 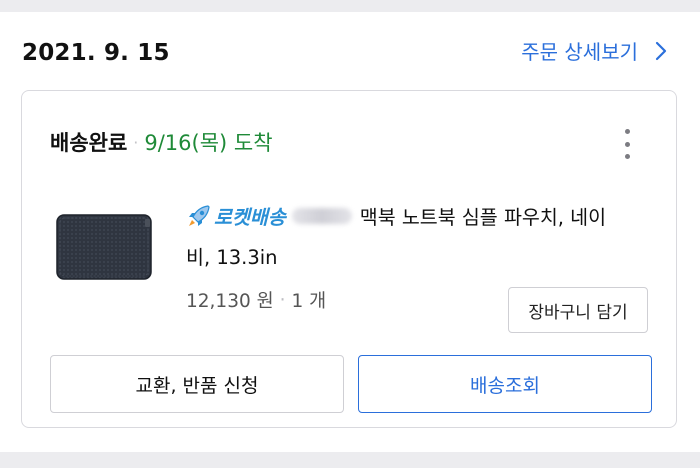 I want to click on add-to-cart-button: 장바구니 담기, so click(x=578, y=310).